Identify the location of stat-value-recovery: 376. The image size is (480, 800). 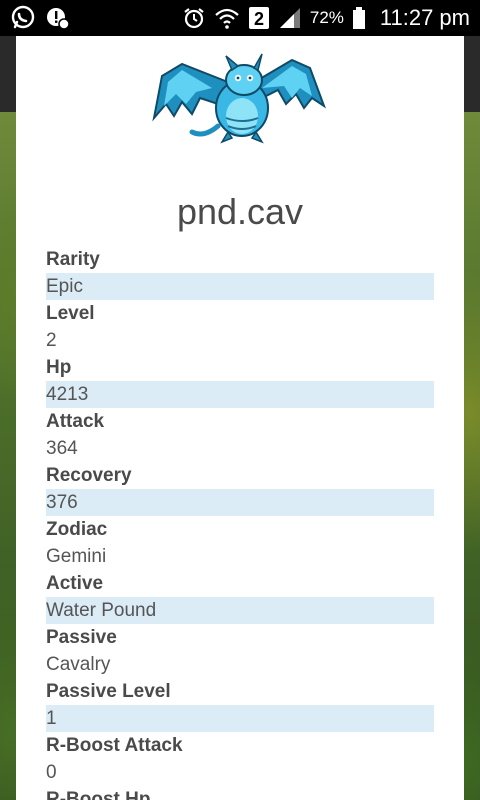
(240, 502).